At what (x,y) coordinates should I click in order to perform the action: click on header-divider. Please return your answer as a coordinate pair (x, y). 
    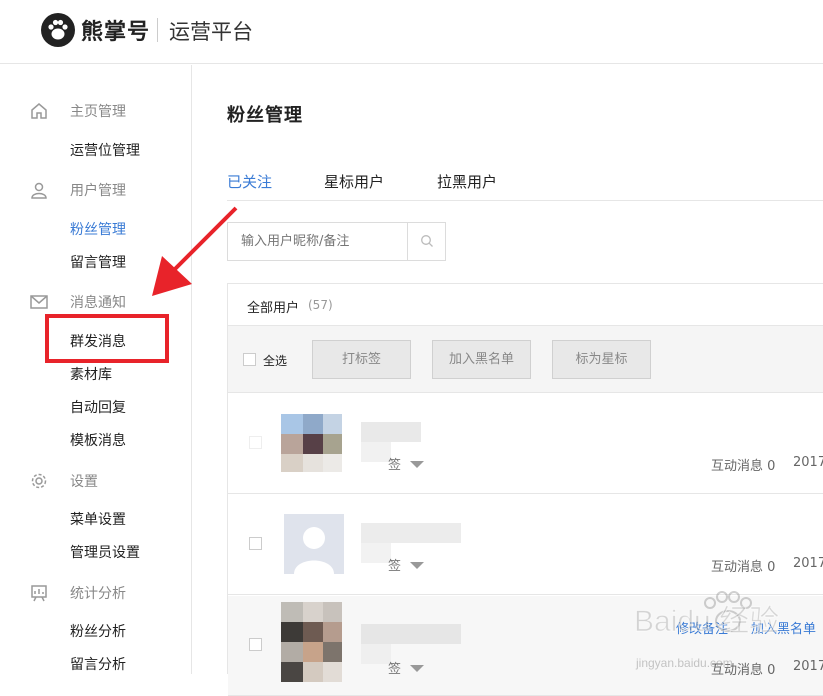
    Looking at the image, I should click on (157, 30).